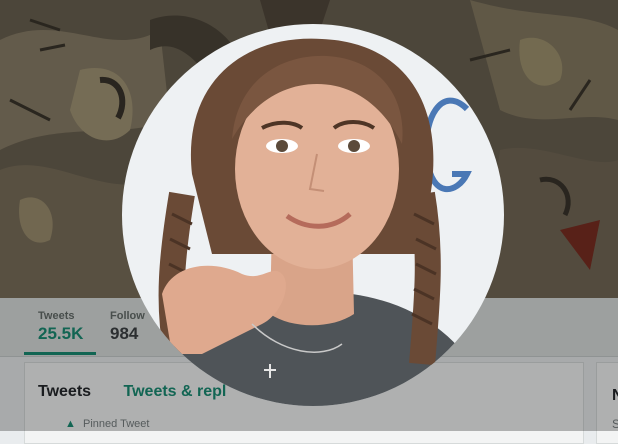 Image resolution: width=618 pixels, height=444 pixels. I want to click on tweets-stat: Tweets 25.5K, so click(60, 327).